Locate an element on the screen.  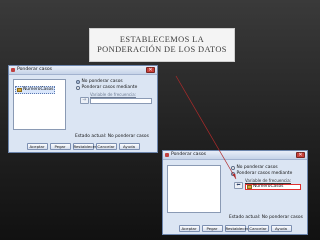
move-variable-button: ➔ is located at coordinates (84, 100).